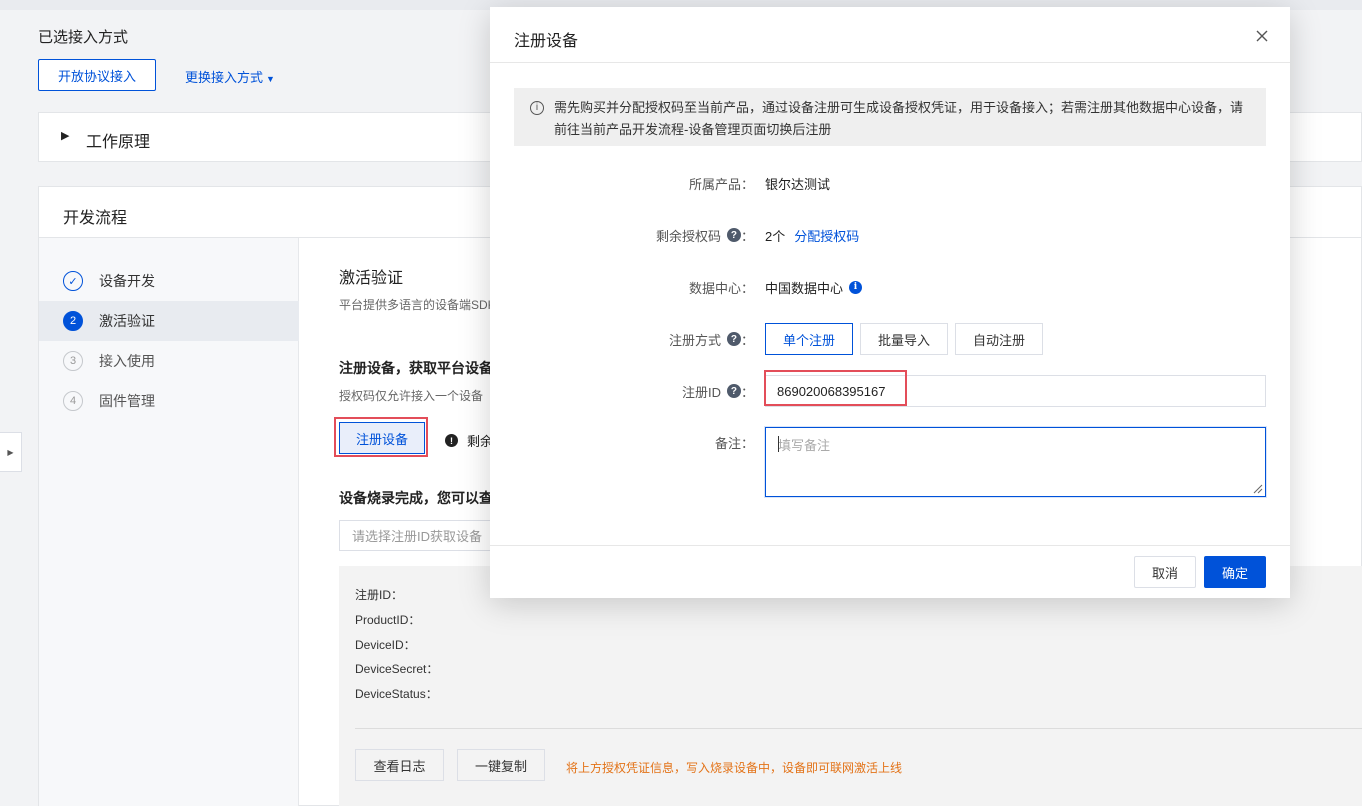  What do you see at coordinates (890, 235) in the screenshot?
I see `license-row: 剩余授权码 ? ： 2个 分配授权码` at bounding box center [890, 235].